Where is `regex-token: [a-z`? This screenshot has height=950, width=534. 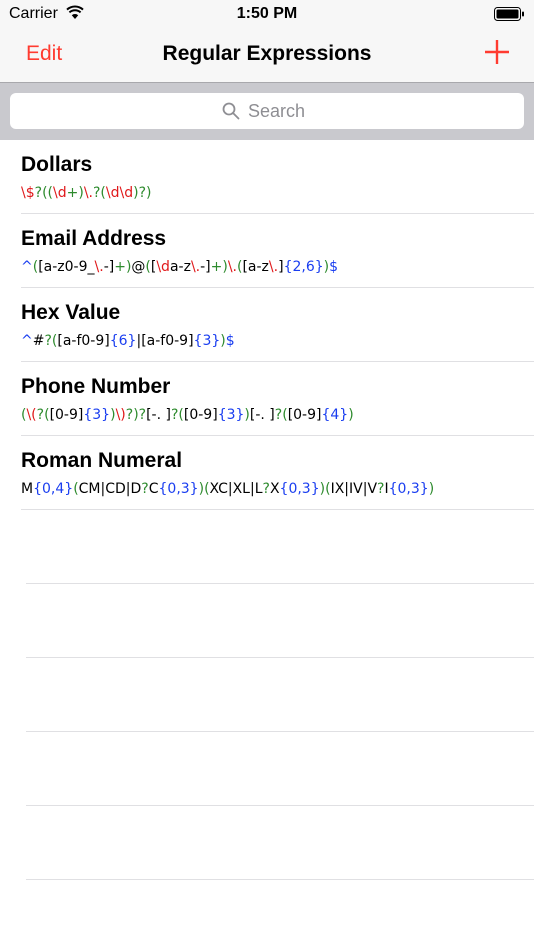 regex-token: [a-z is located at coordinates (255, 267).